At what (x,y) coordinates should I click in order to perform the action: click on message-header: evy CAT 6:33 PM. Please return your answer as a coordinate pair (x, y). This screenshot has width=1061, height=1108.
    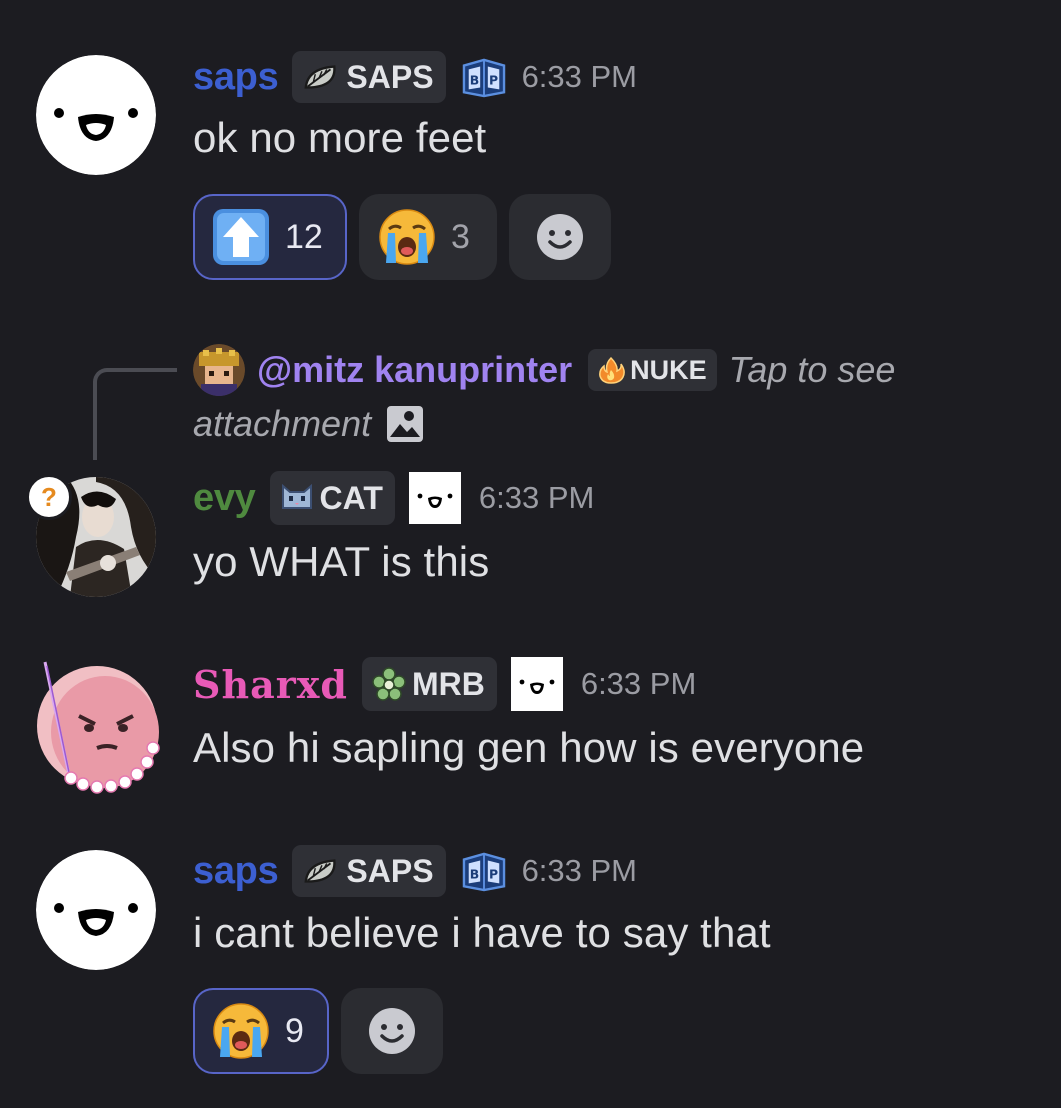
    Looking at the image, I should click on (393, 498).